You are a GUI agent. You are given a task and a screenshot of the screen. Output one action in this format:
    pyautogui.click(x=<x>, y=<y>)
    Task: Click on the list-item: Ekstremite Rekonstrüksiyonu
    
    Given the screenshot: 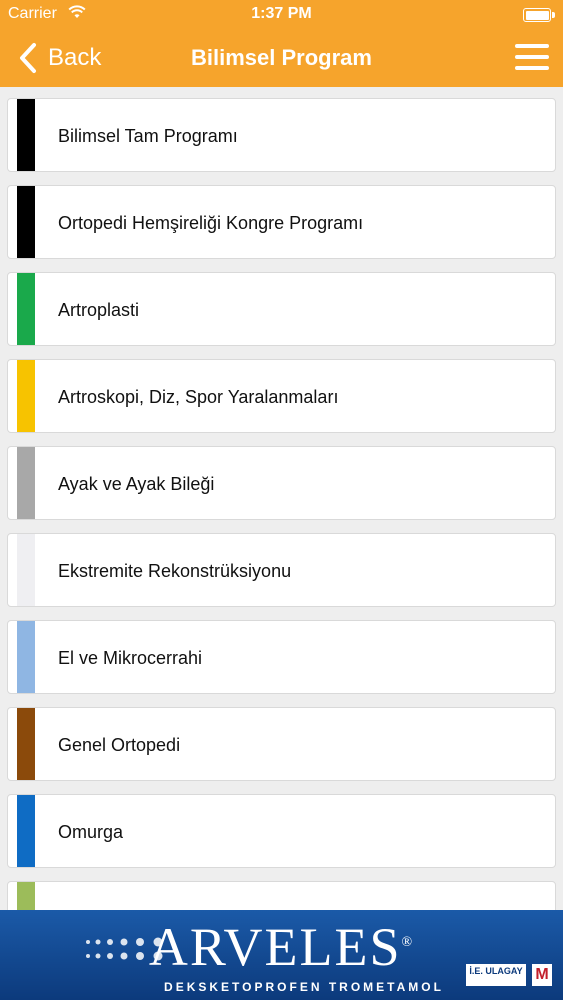 What is the action you would take?
    pyautogui.click(x=281, y=570)
    